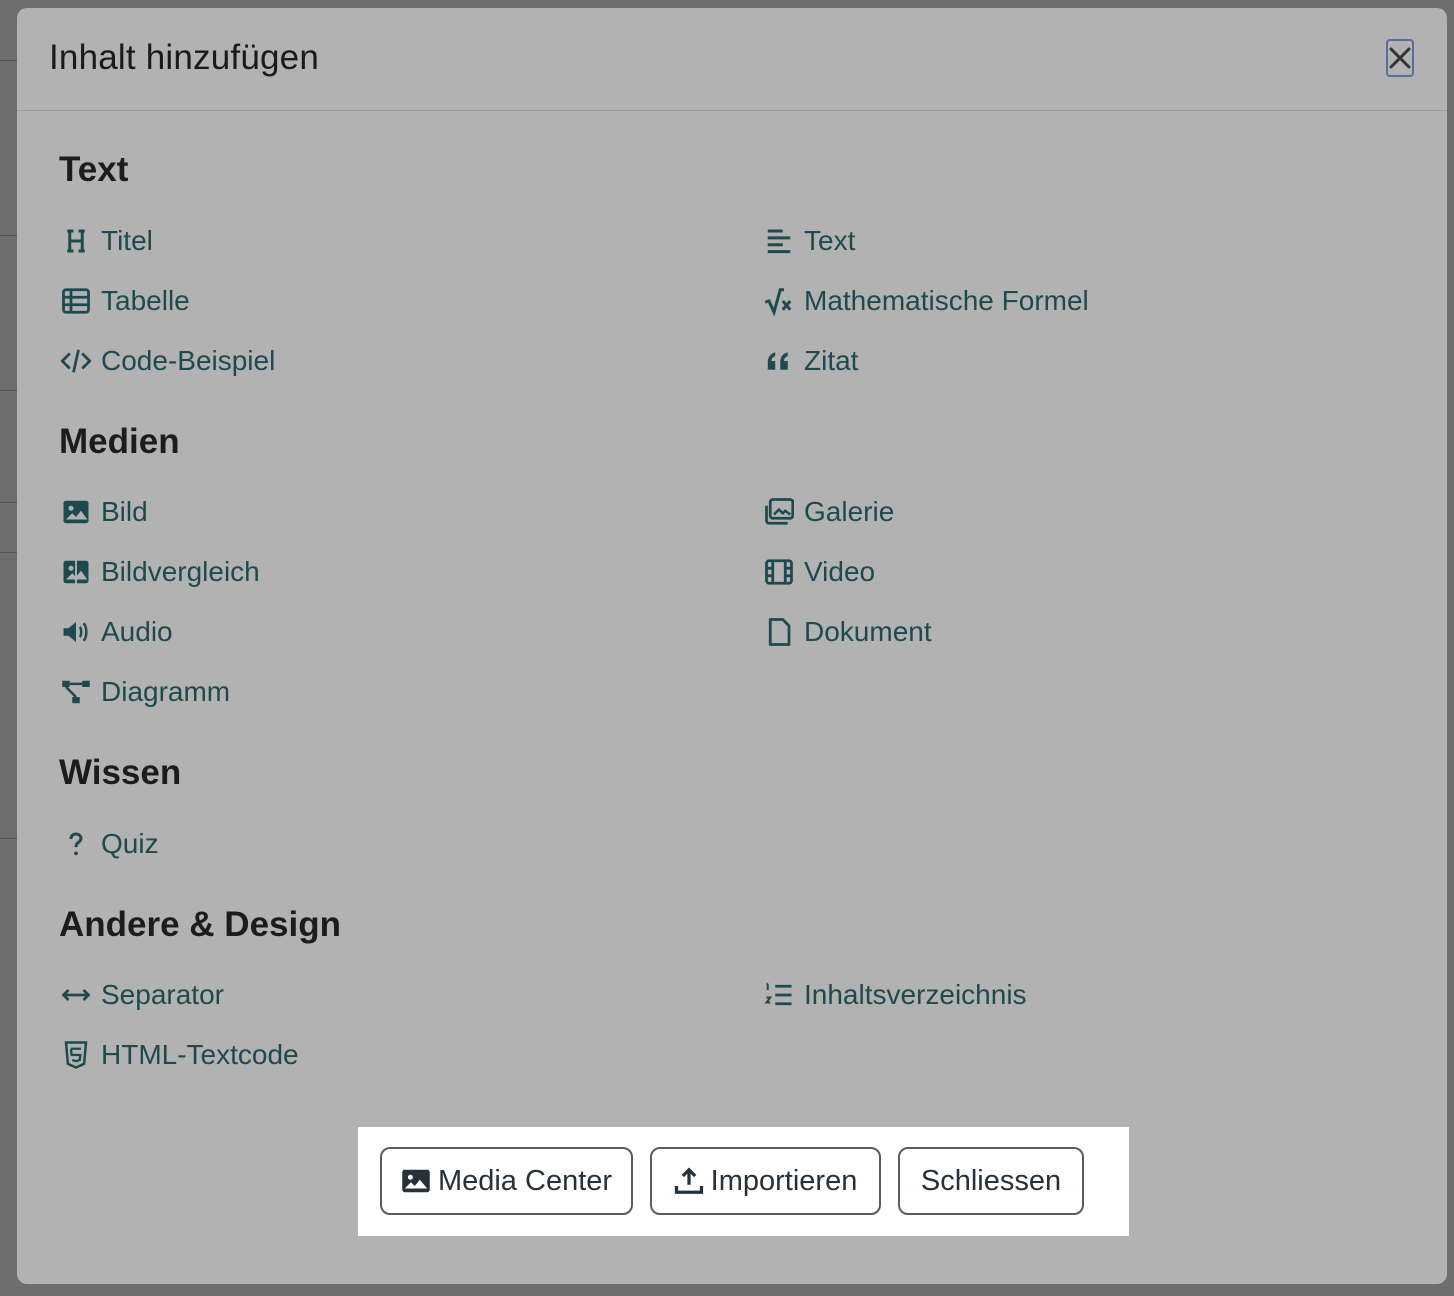 This screenshot has width=1454, height=1296. What do you see at coordinates (765, 1181) in the screenshot?
I see `import-button: Importieren` at bounding box center [765, 1181].